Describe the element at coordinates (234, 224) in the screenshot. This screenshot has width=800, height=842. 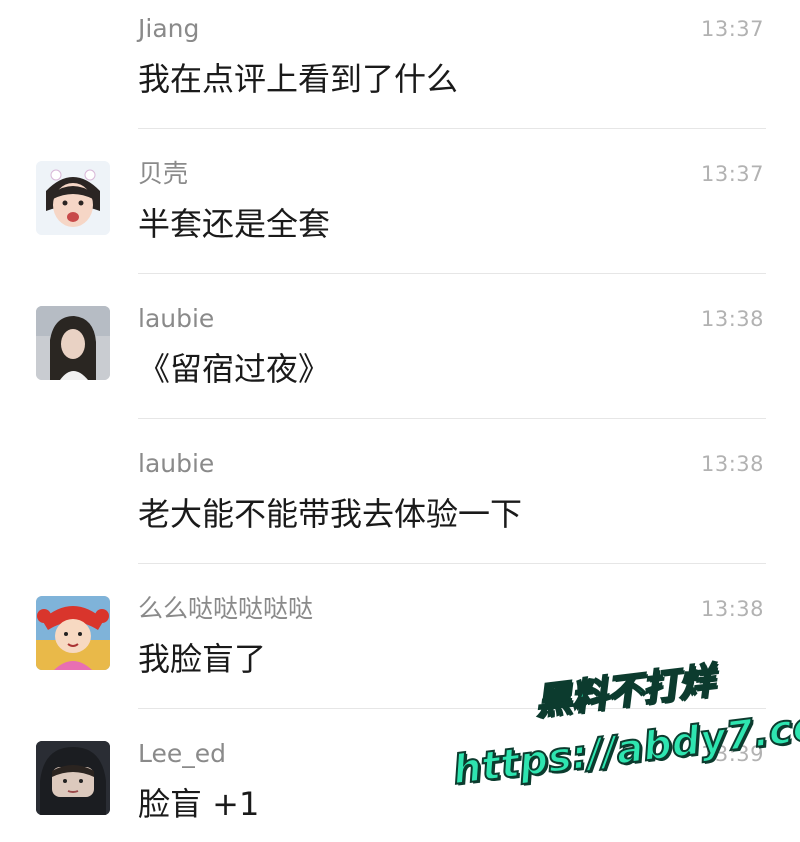
I see `message-text: 半套还是全套` at that location.